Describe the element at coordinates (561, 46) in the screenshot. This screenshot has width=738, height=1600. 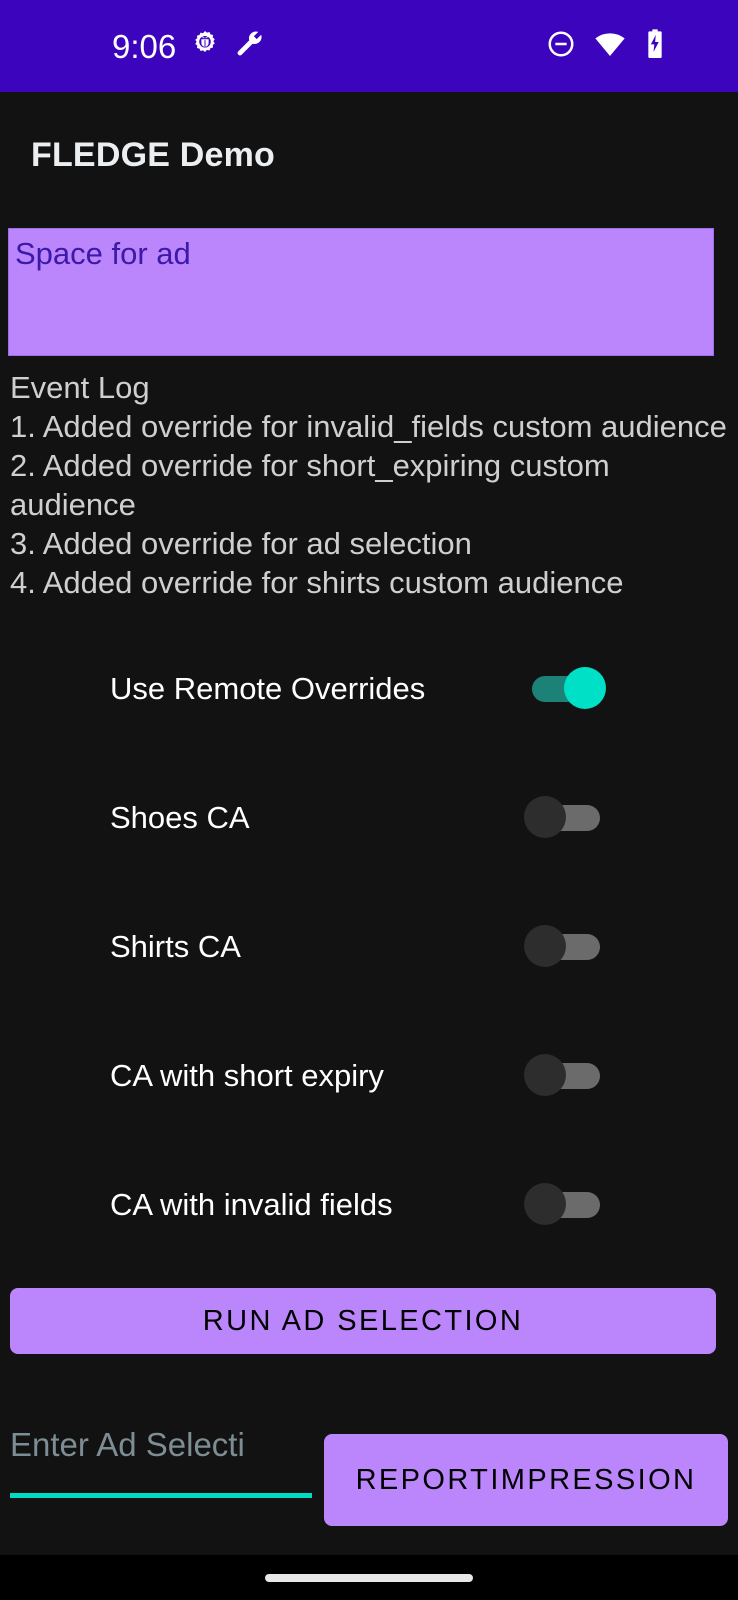
I see `do-not-disturb-icon` at that location.